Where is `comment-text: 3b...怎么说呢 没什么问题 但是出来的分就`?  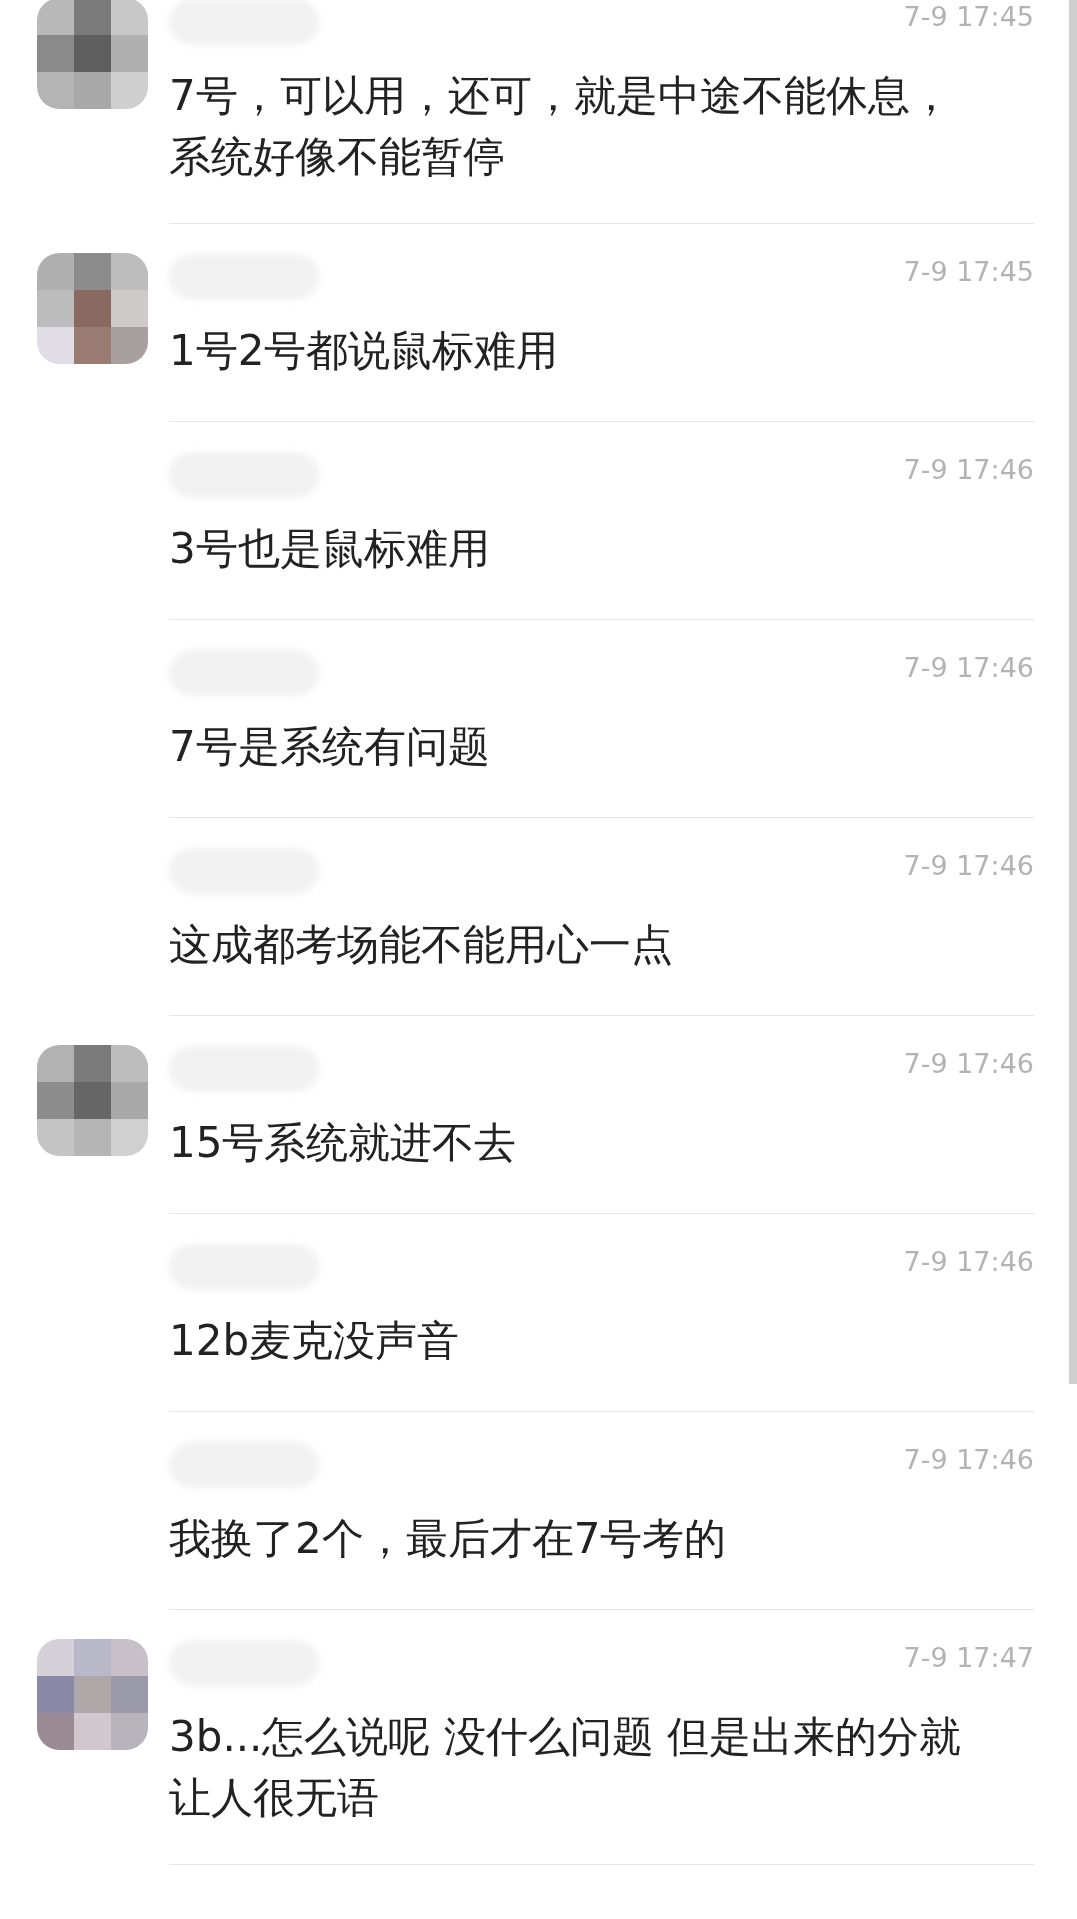
comment-text: 3b...怎么说呢 没什么问题 但是出来的分就 is located at coordinates (565, 1737).